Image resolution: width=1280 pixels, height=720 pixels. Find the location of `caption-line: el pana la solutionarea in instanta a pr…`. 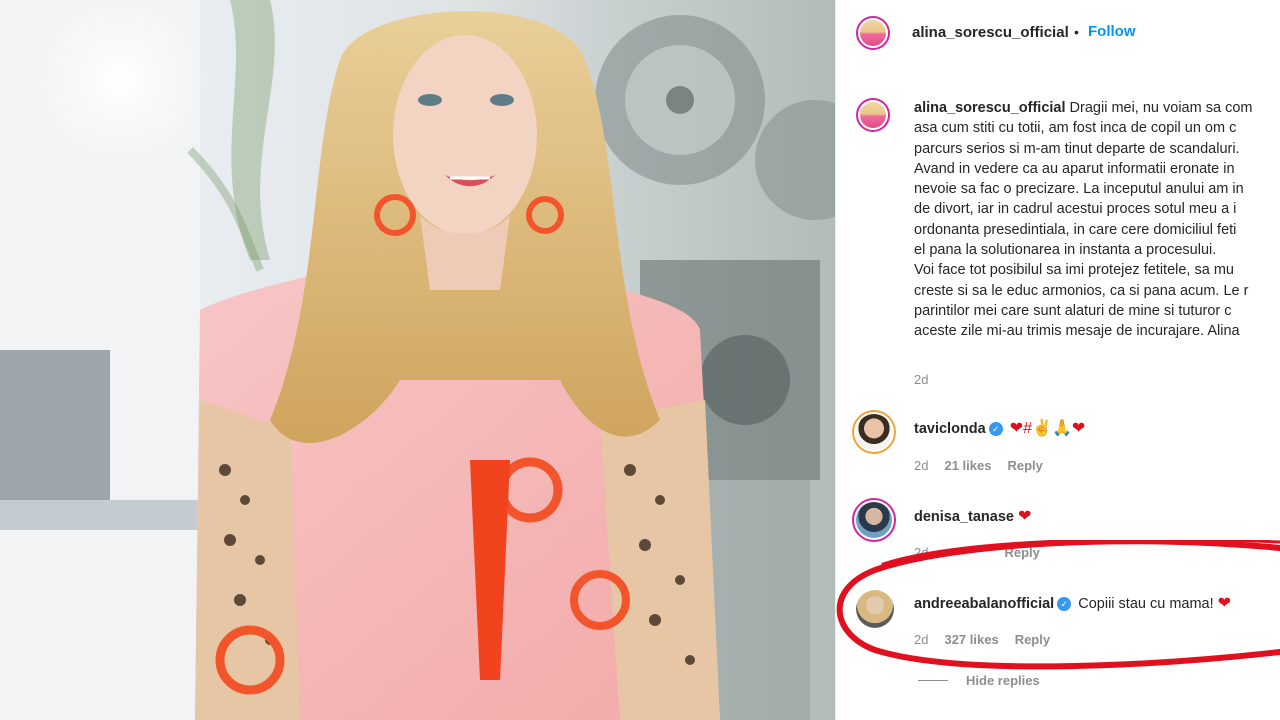

caption-line: el pana la solutionarea in instanta a pr… is located at coordinates (1065, 250).